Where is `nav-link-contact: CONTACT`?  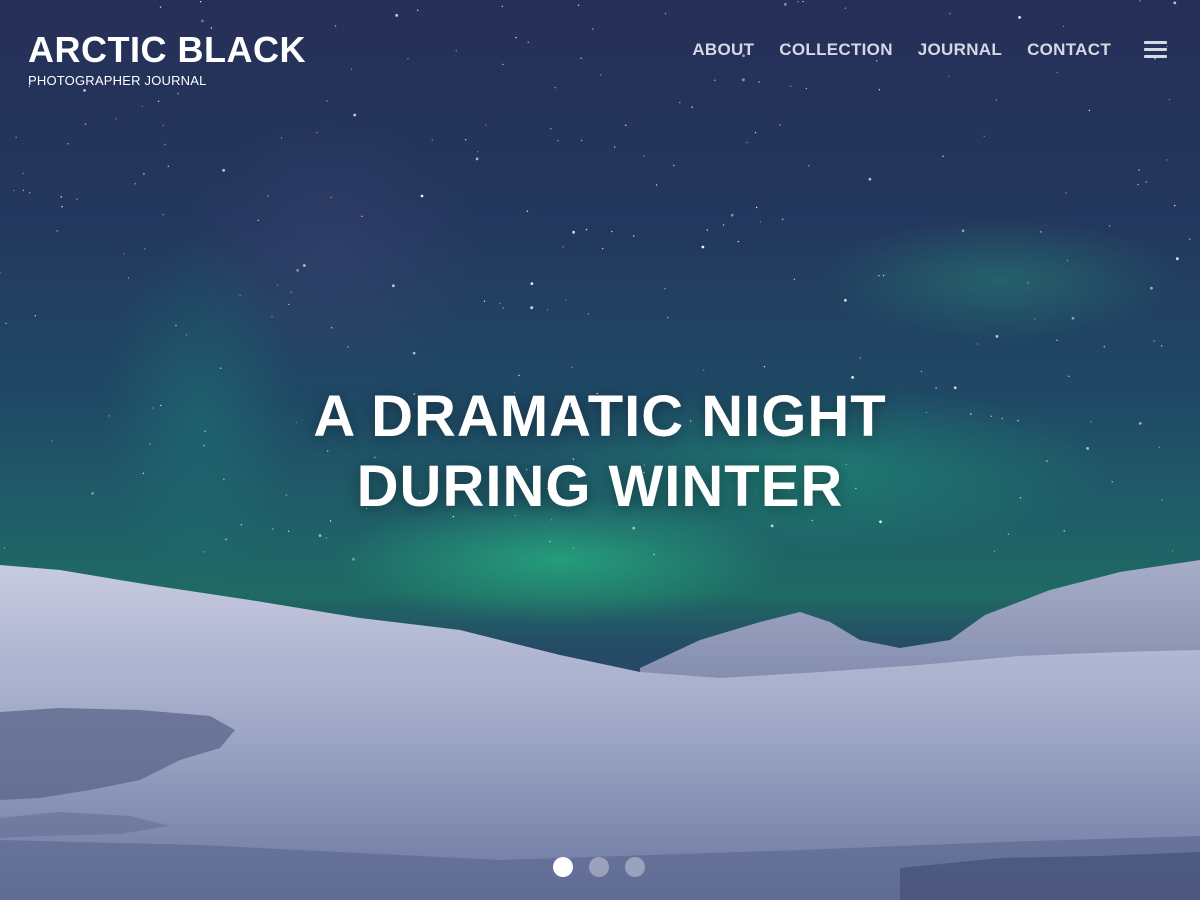
nav-link-contact: CONTACT is located at coordinates (1069, 50).